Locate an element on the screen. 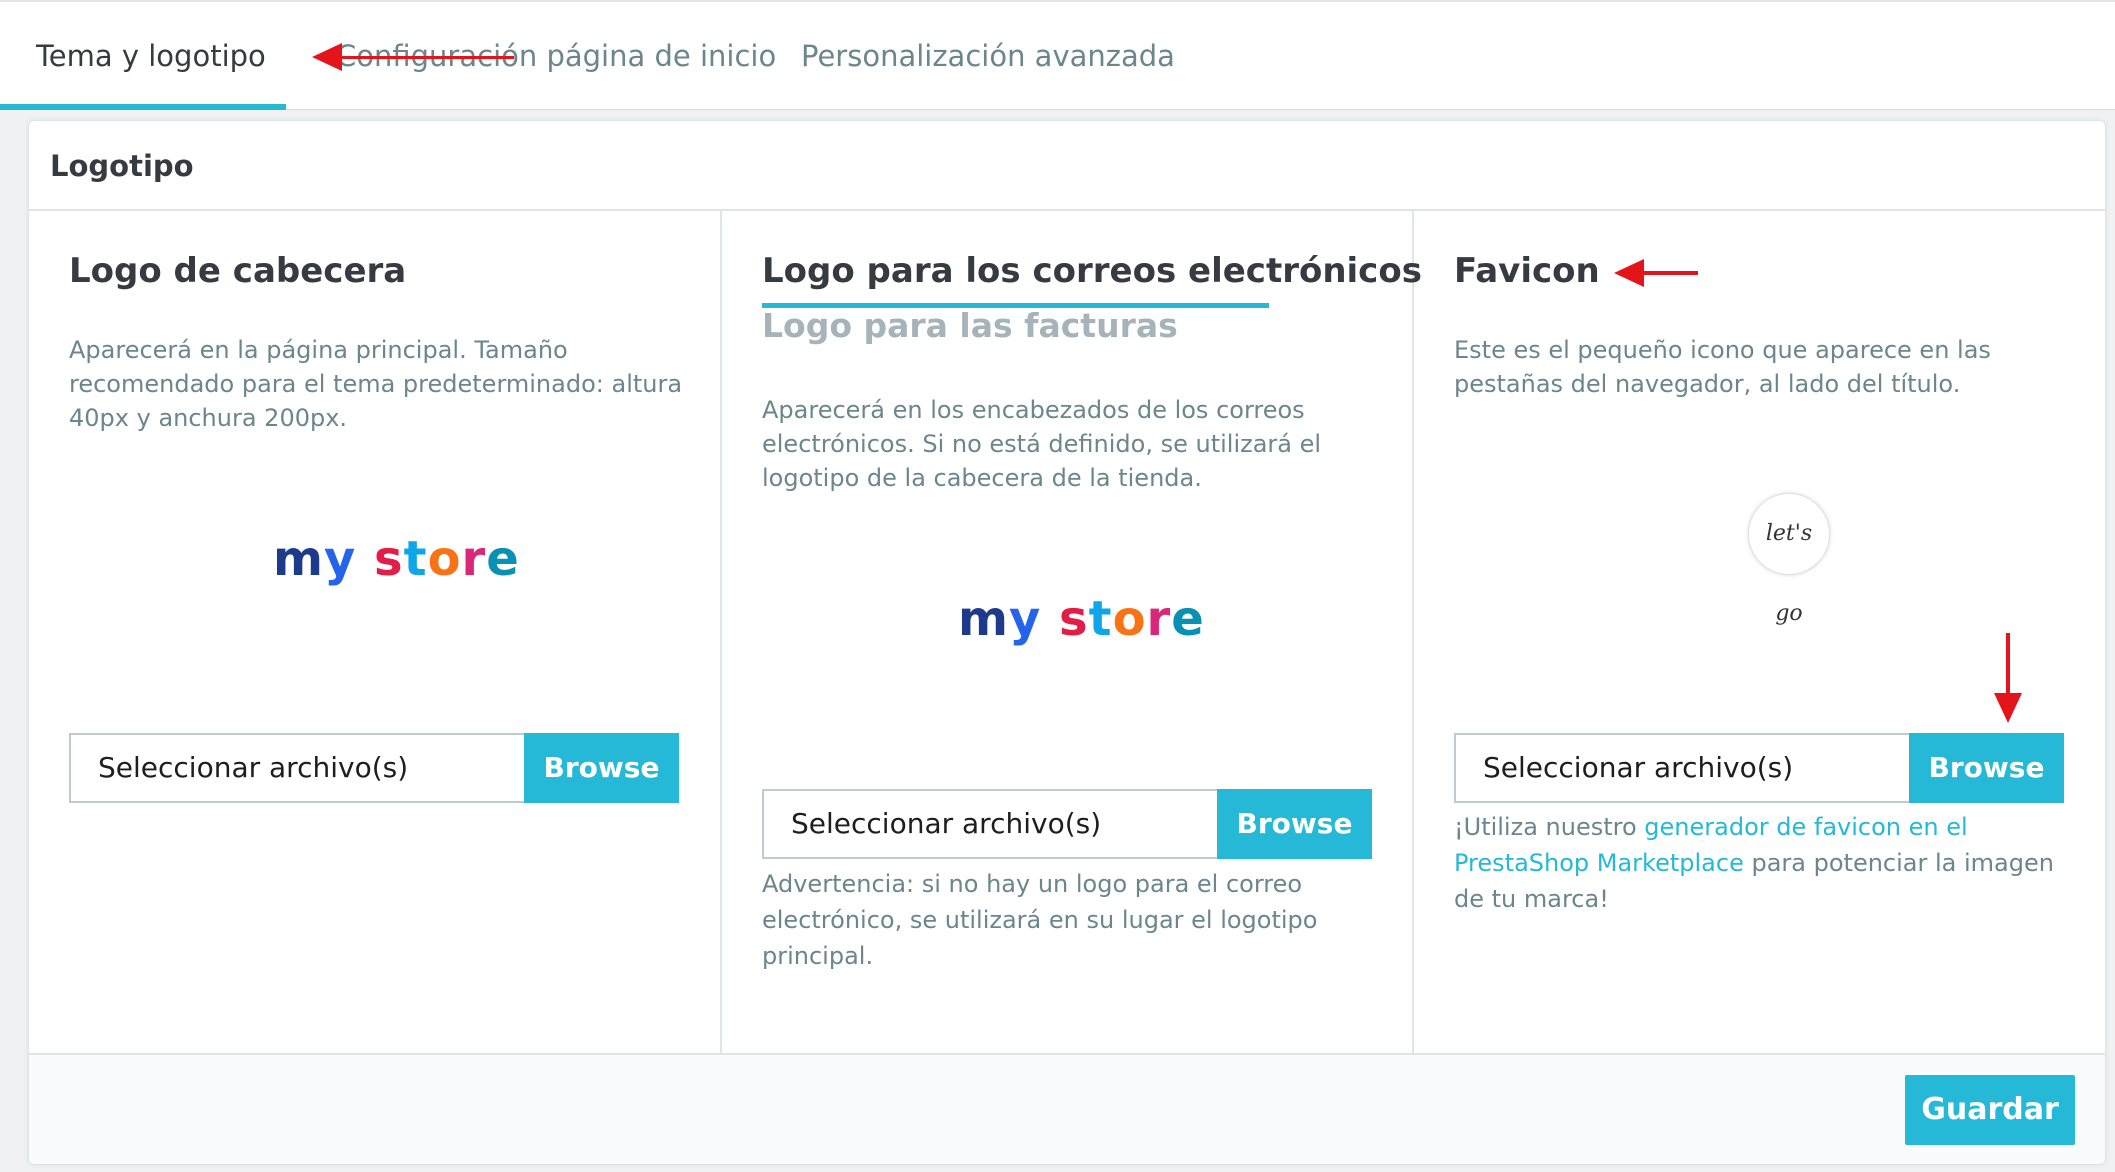  header-logo-file-field: Seleccionar archivo(s) is located at coordinates (296, 768).